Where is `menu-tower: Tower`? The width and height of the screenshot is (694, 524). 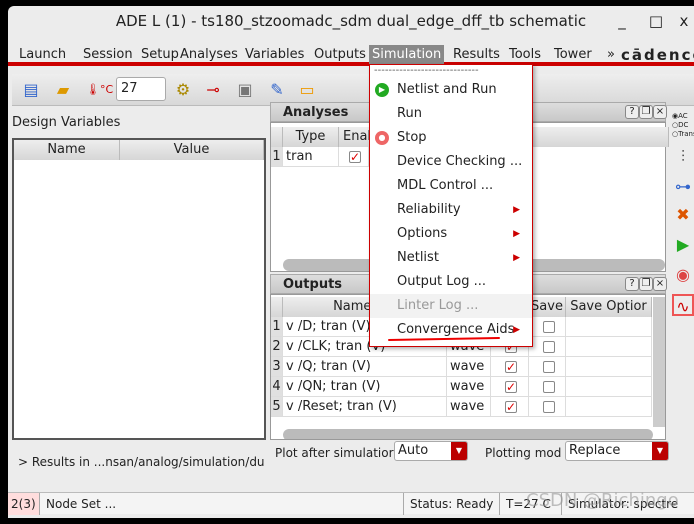
menu-tower: Tower is located at coordinates (573, 55).